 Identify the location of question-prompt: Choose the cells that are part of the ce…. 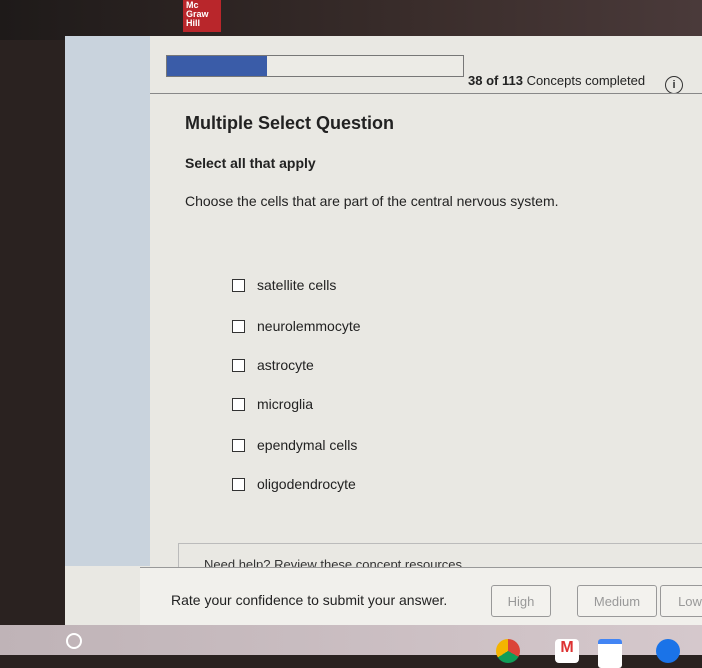
(372, 201).